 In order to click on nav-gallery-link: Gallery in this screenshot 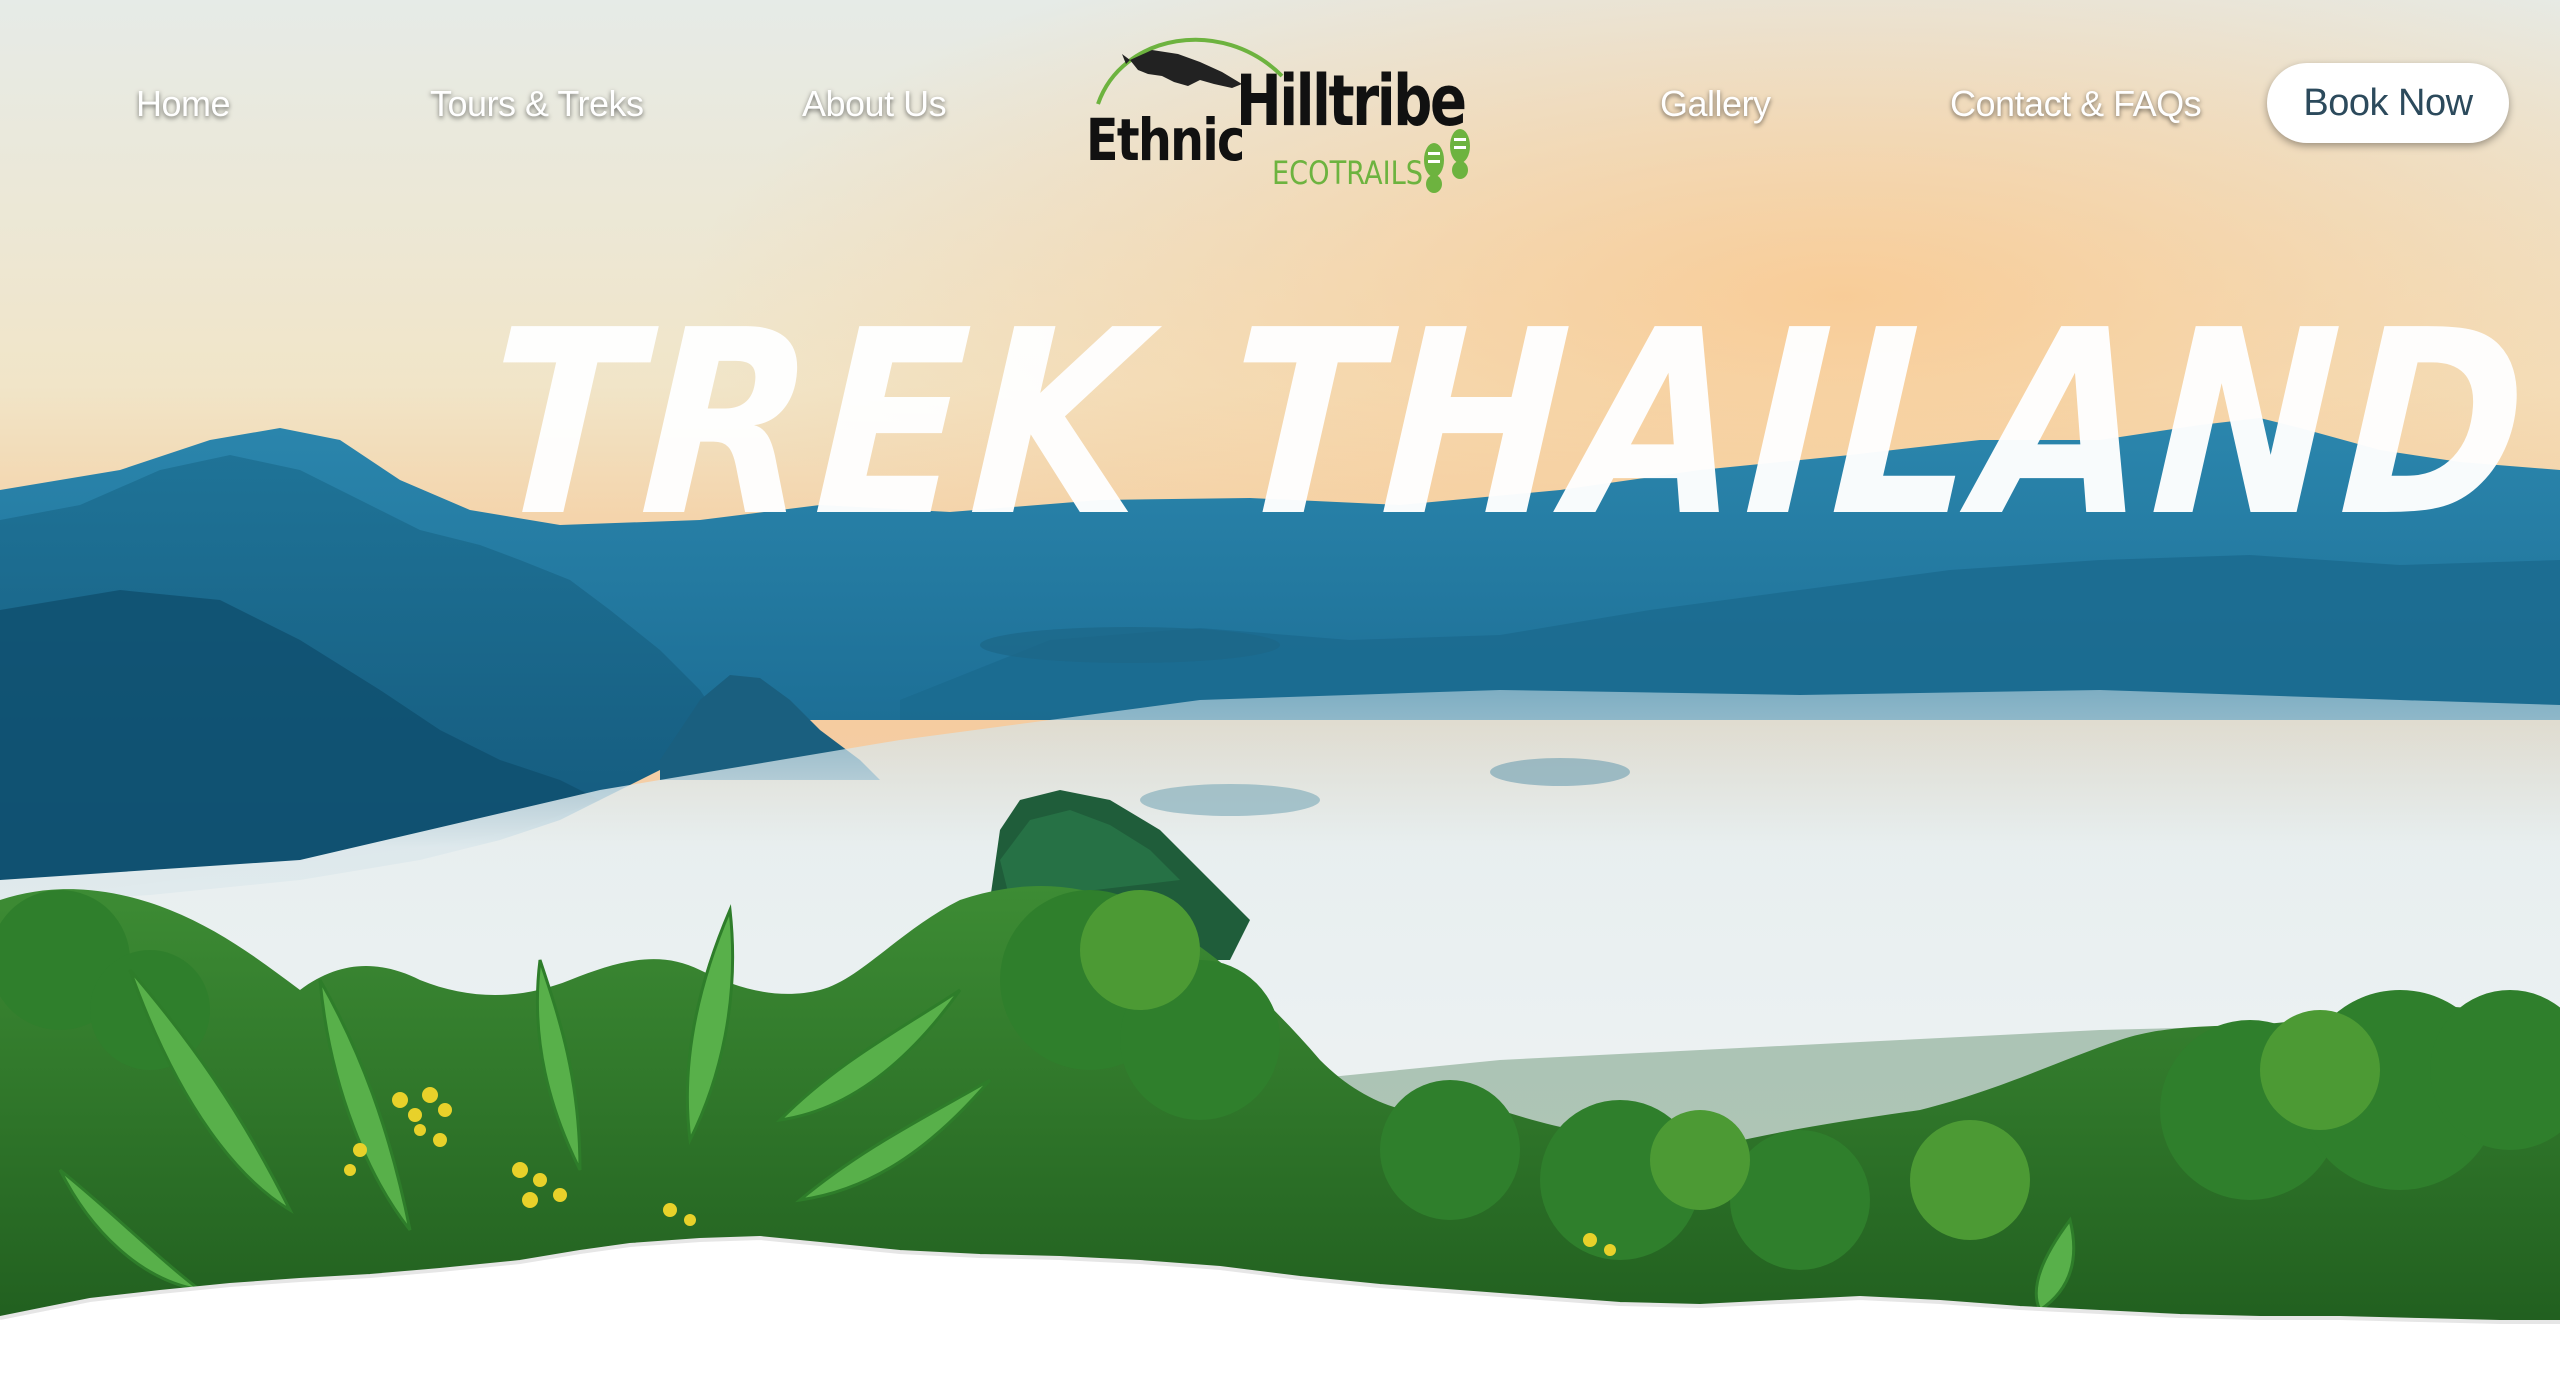, I will do `click(1715, 104)`.